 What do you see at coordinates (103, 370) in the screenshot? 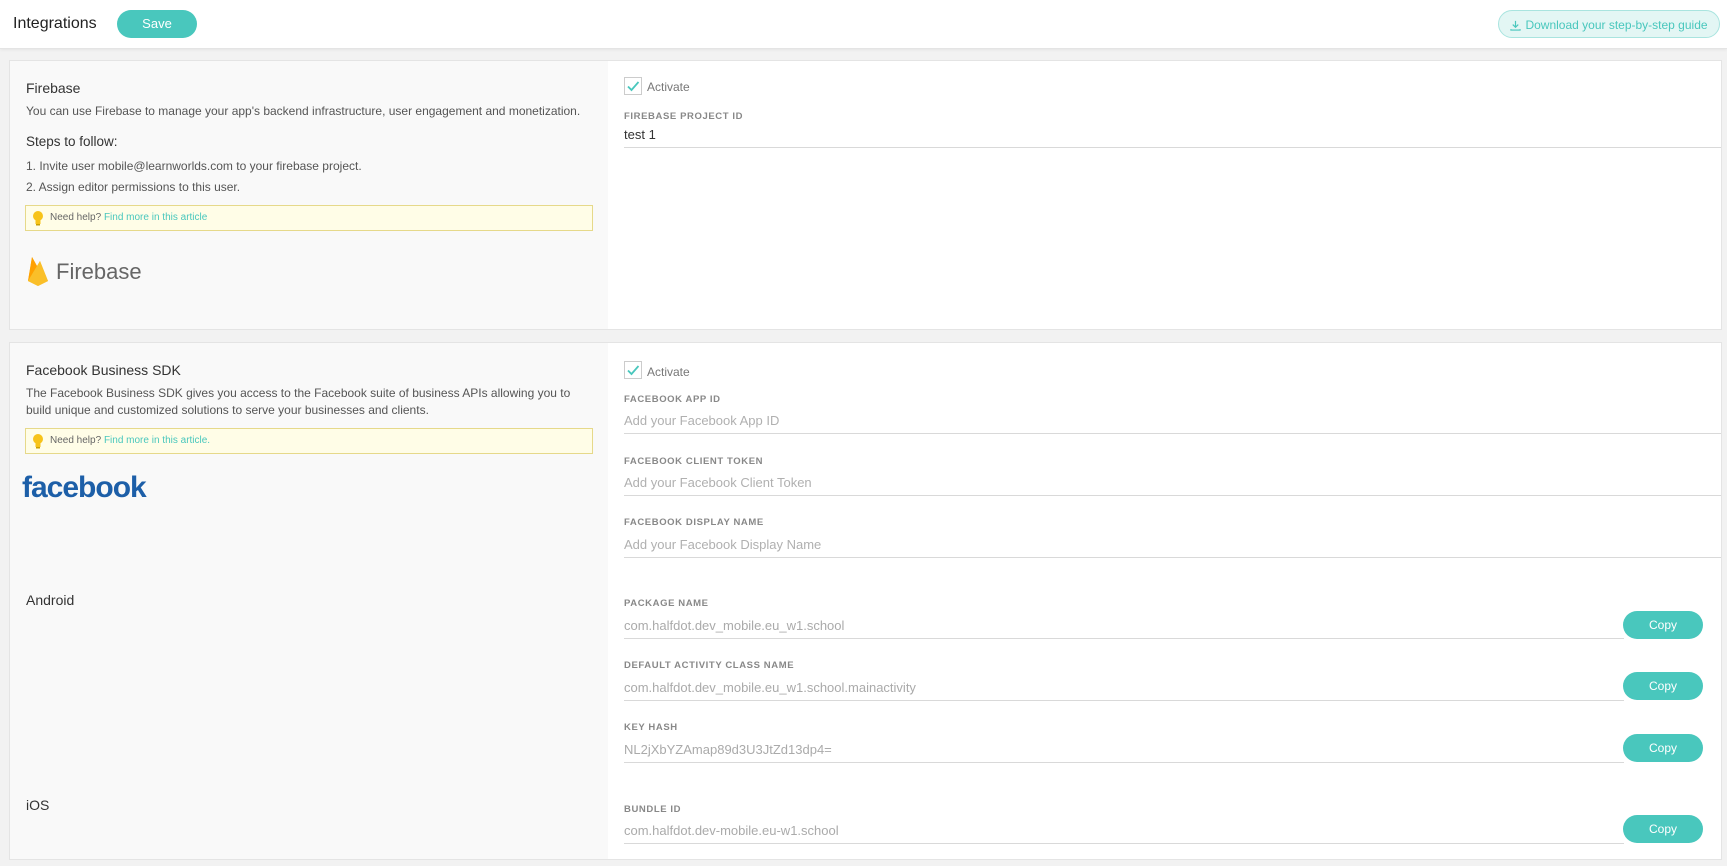
I see `facebook-title: Facebook Business SDK` at bounding box center [103, 370].